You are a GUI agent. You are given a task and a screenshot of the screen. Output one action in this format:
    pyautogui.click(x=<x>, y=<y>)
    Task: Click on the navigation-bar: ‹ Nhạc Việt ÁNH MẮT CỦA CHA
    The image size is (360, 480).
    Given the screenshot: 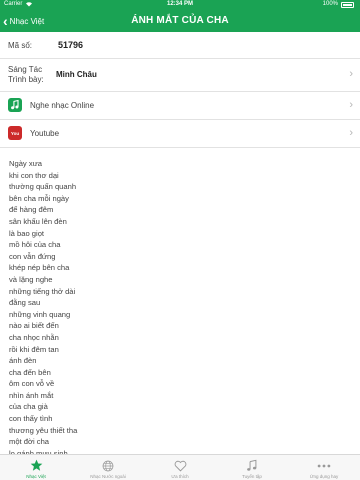 What is the action you would take?
    pyautogui.click(x=180, y=21)
    